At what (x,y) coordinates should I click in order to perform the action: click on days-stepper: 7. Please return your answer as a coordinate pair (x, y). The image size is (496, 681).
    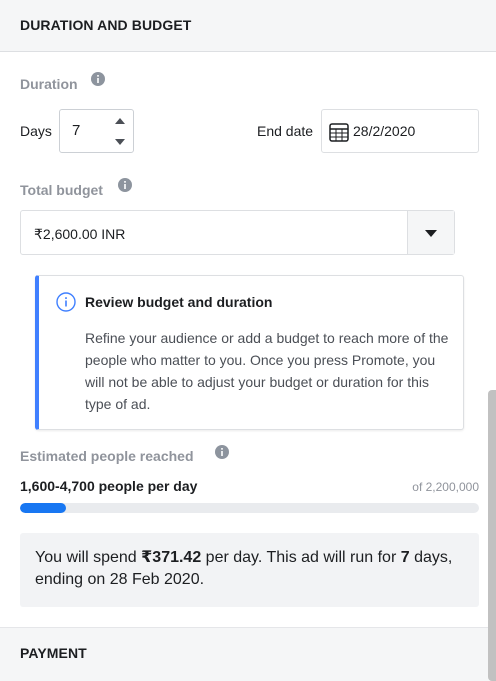
    Looking at the image, I should click on (96, 131).